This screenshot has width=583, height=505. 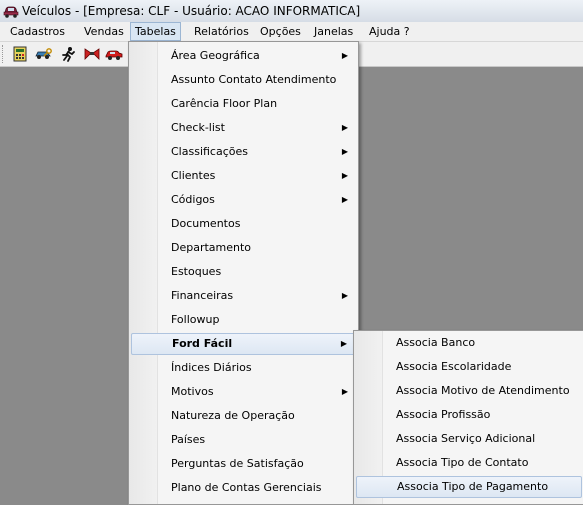 I want to click on menu-relatorios: Relatórios, so click(x=221, y=31).